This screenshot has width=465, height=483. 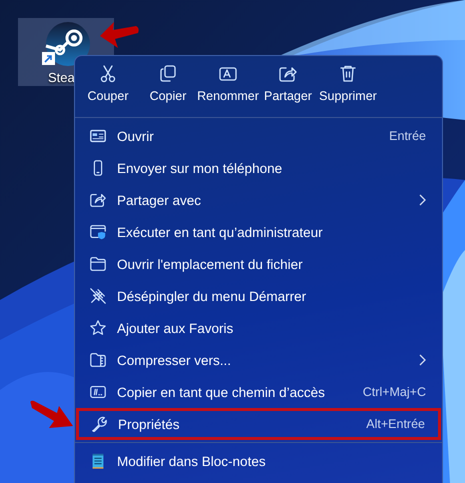 What do you see at coordinates (108, 89) in the screenshot?
I see `toolbar-button: Couper` at bounding box center [108, 89].